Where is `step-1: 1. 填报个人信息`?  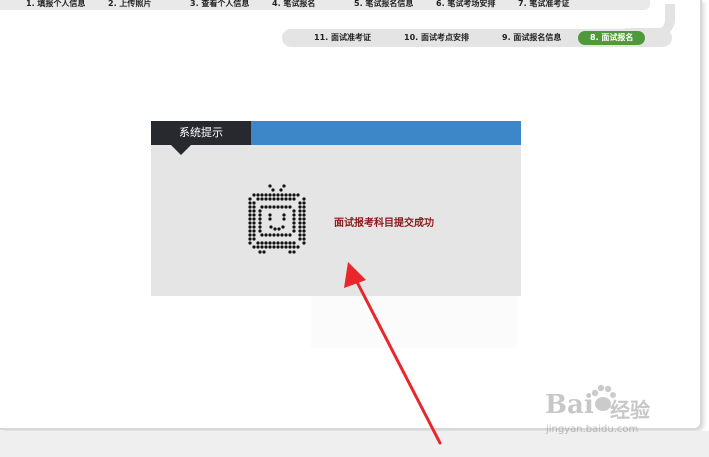
step-1: 1. 填报个人信息 is located at coordinates (67, 5).